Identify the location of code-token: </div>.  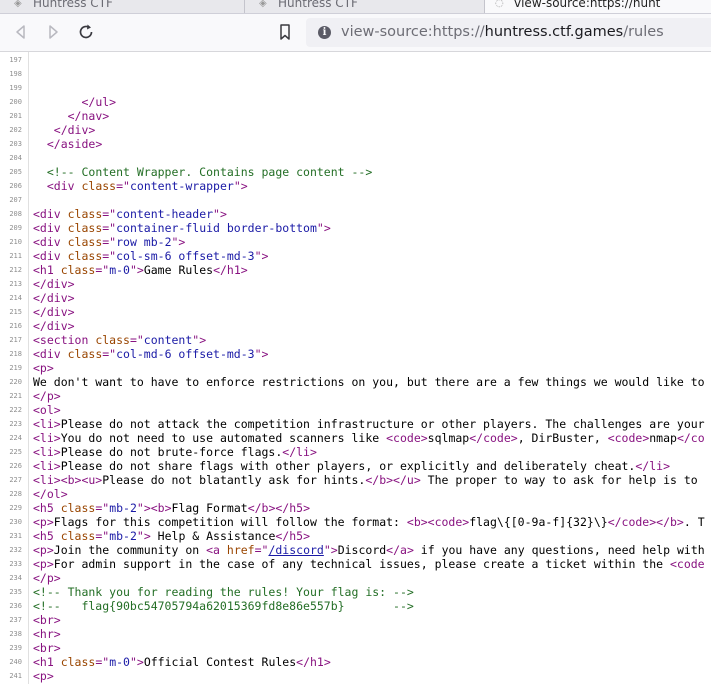
(74, 130).